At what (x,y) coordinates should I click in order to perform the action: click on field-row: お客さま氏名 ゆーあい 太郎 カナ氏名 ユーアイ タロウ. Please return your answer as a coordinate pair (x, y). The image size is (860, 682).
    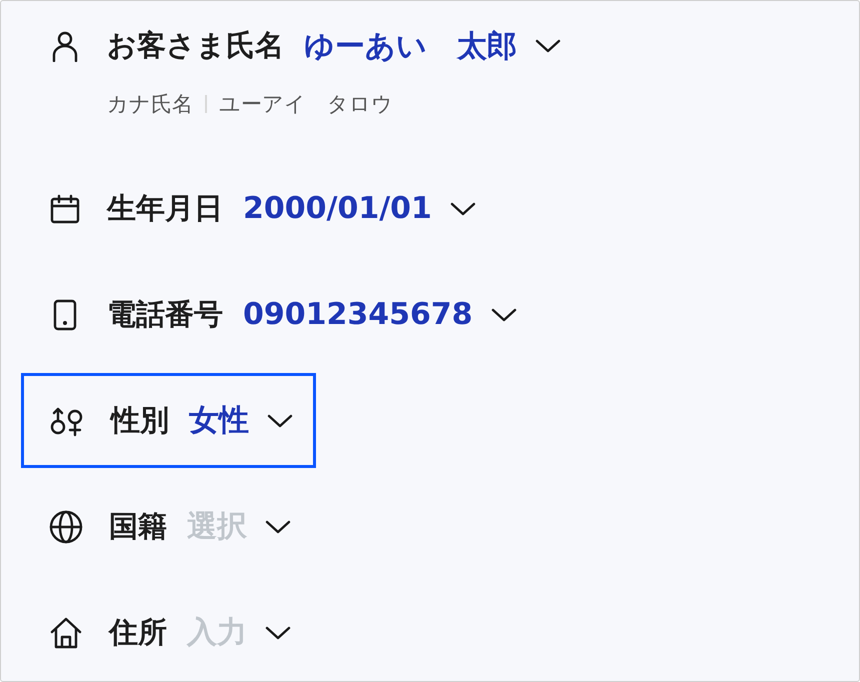
    Looking at the image, I should click on (302, 75).